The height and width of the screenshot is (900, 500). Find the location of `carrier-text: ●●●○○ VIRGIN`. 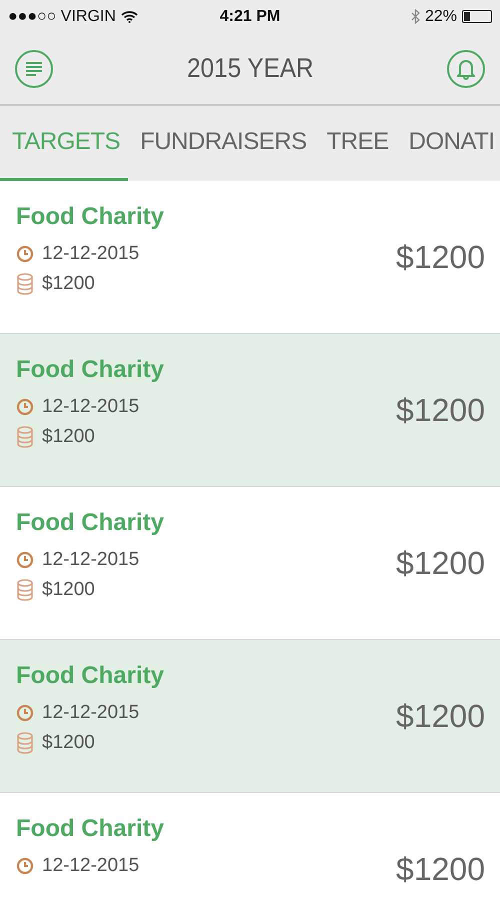

carrier-text: ●●●○○ VIRGIN is located at coordinates (62, 17).